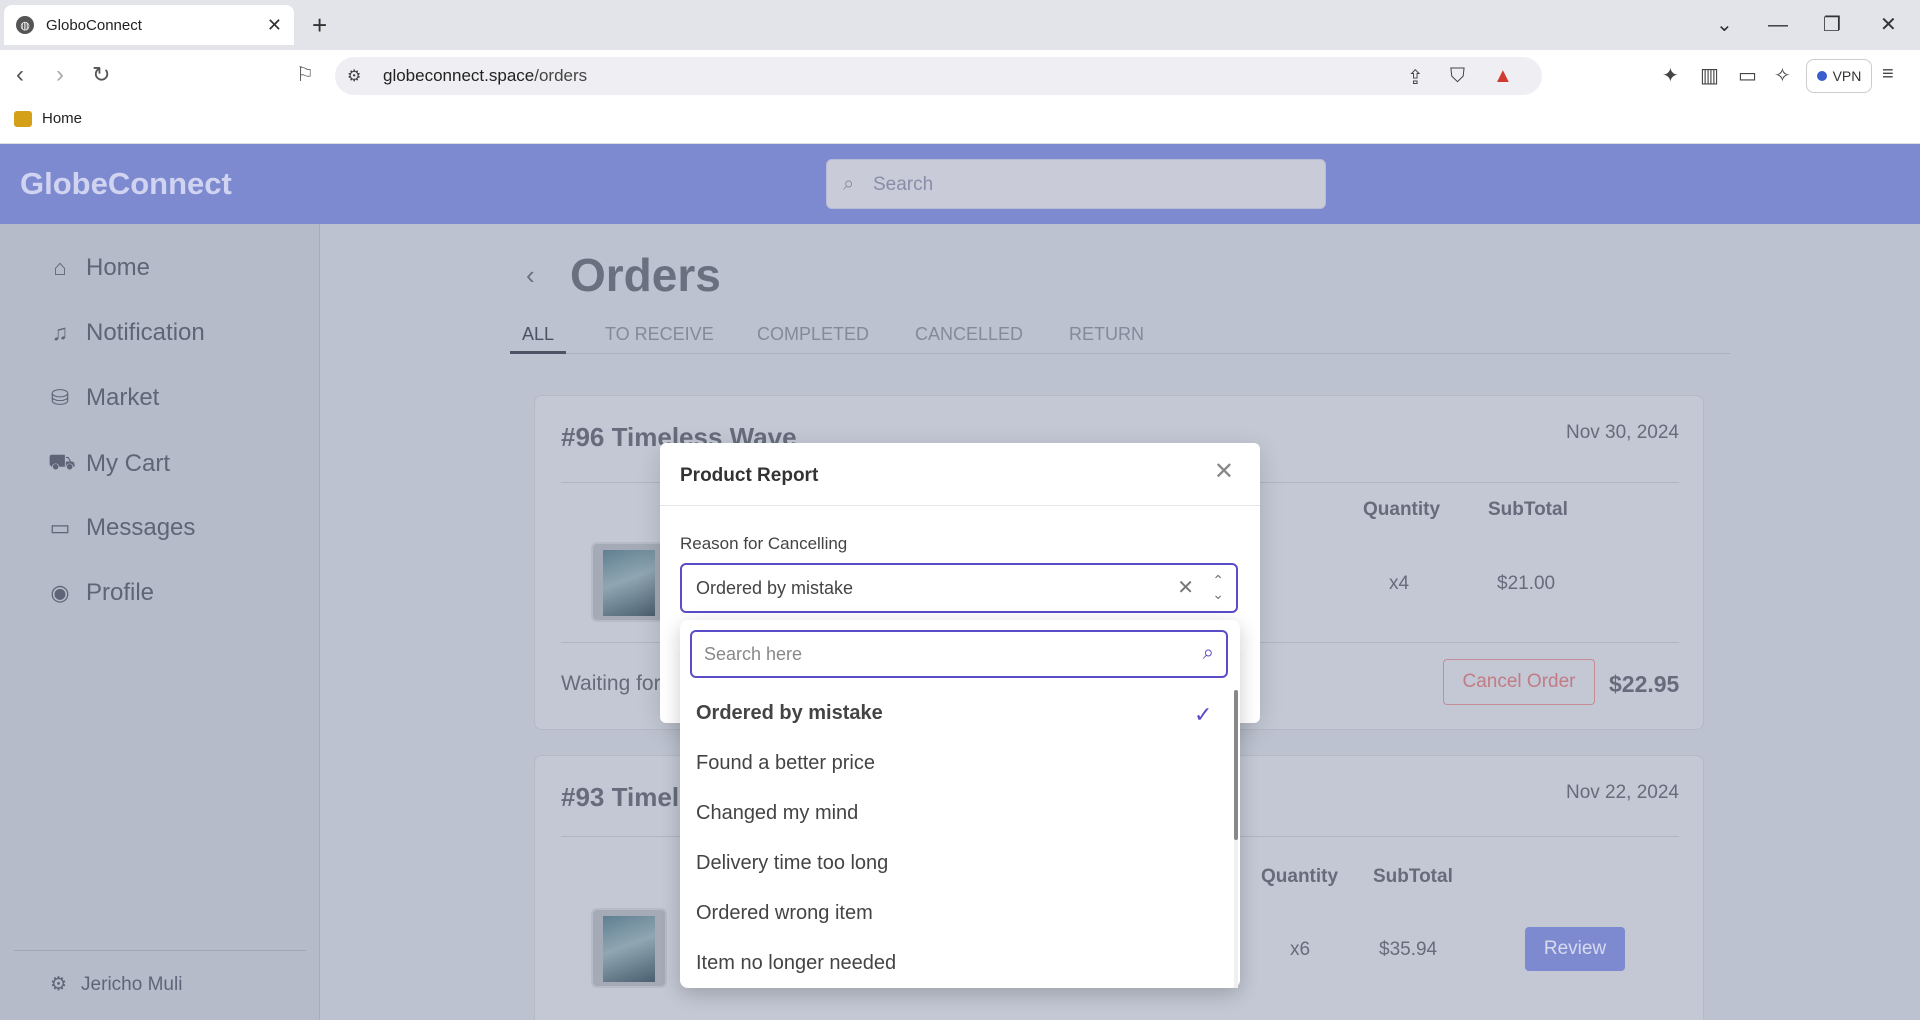 This screenshot has width=1920, height=1020. Describe the element at coordinates (645, 275) in the screenshot. I see `page-title: Orders` at that location.